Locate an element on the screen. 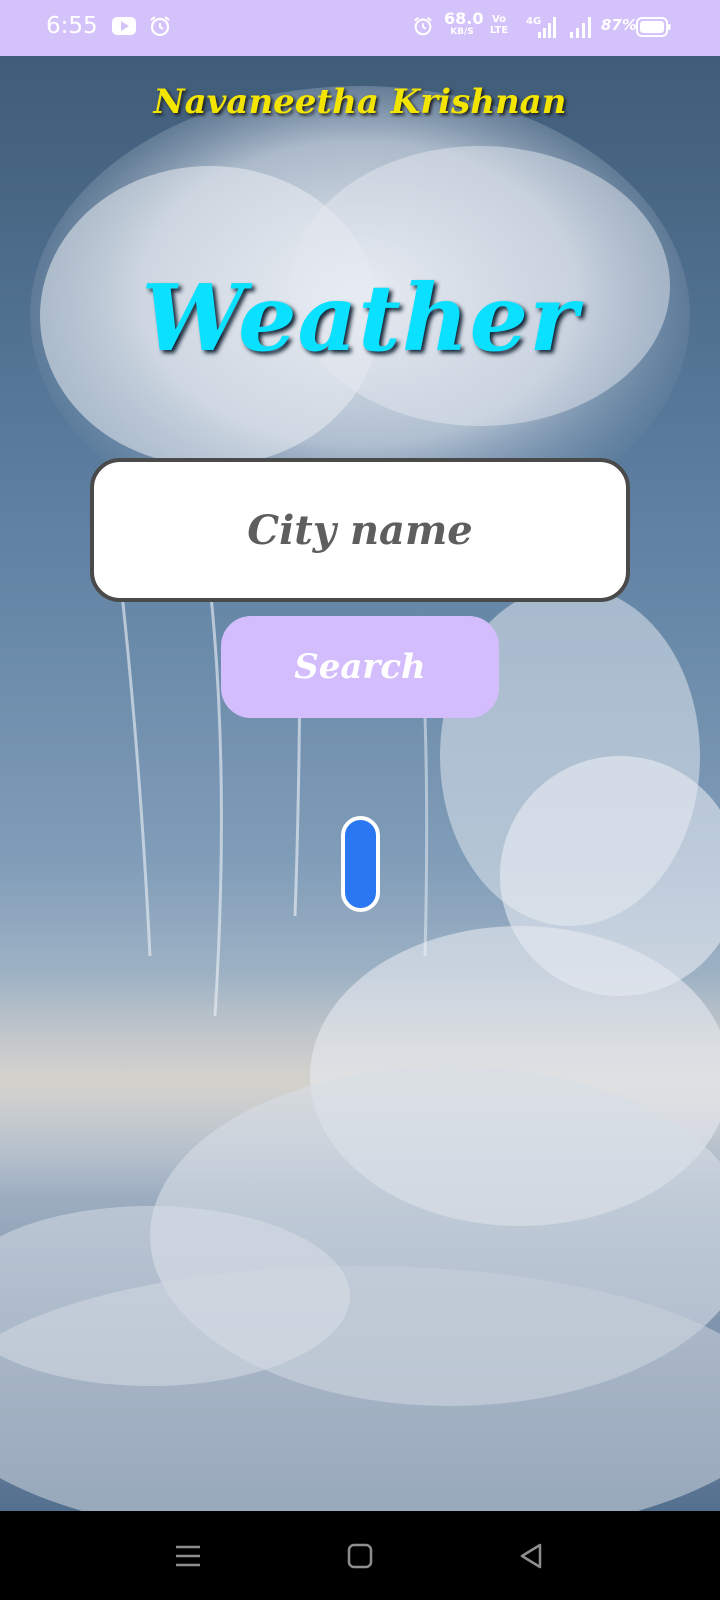 The height and width of the screenshot is (1600, 720). volte-line1: Vo is located at coordinates (499, 19).